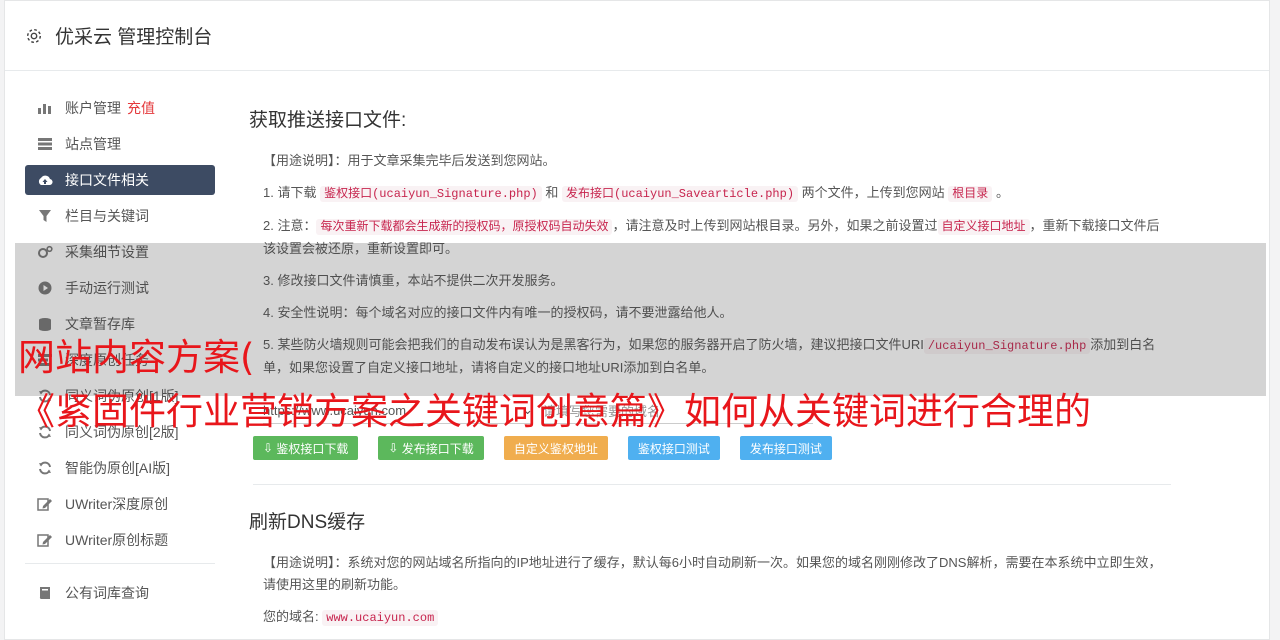 This screenshot has height=640, width=1280. What do you see at coordinates (134, 37) in the screenshot?
I see `page-title: 优采云 管理控制台` at bounding box center [134, 37].